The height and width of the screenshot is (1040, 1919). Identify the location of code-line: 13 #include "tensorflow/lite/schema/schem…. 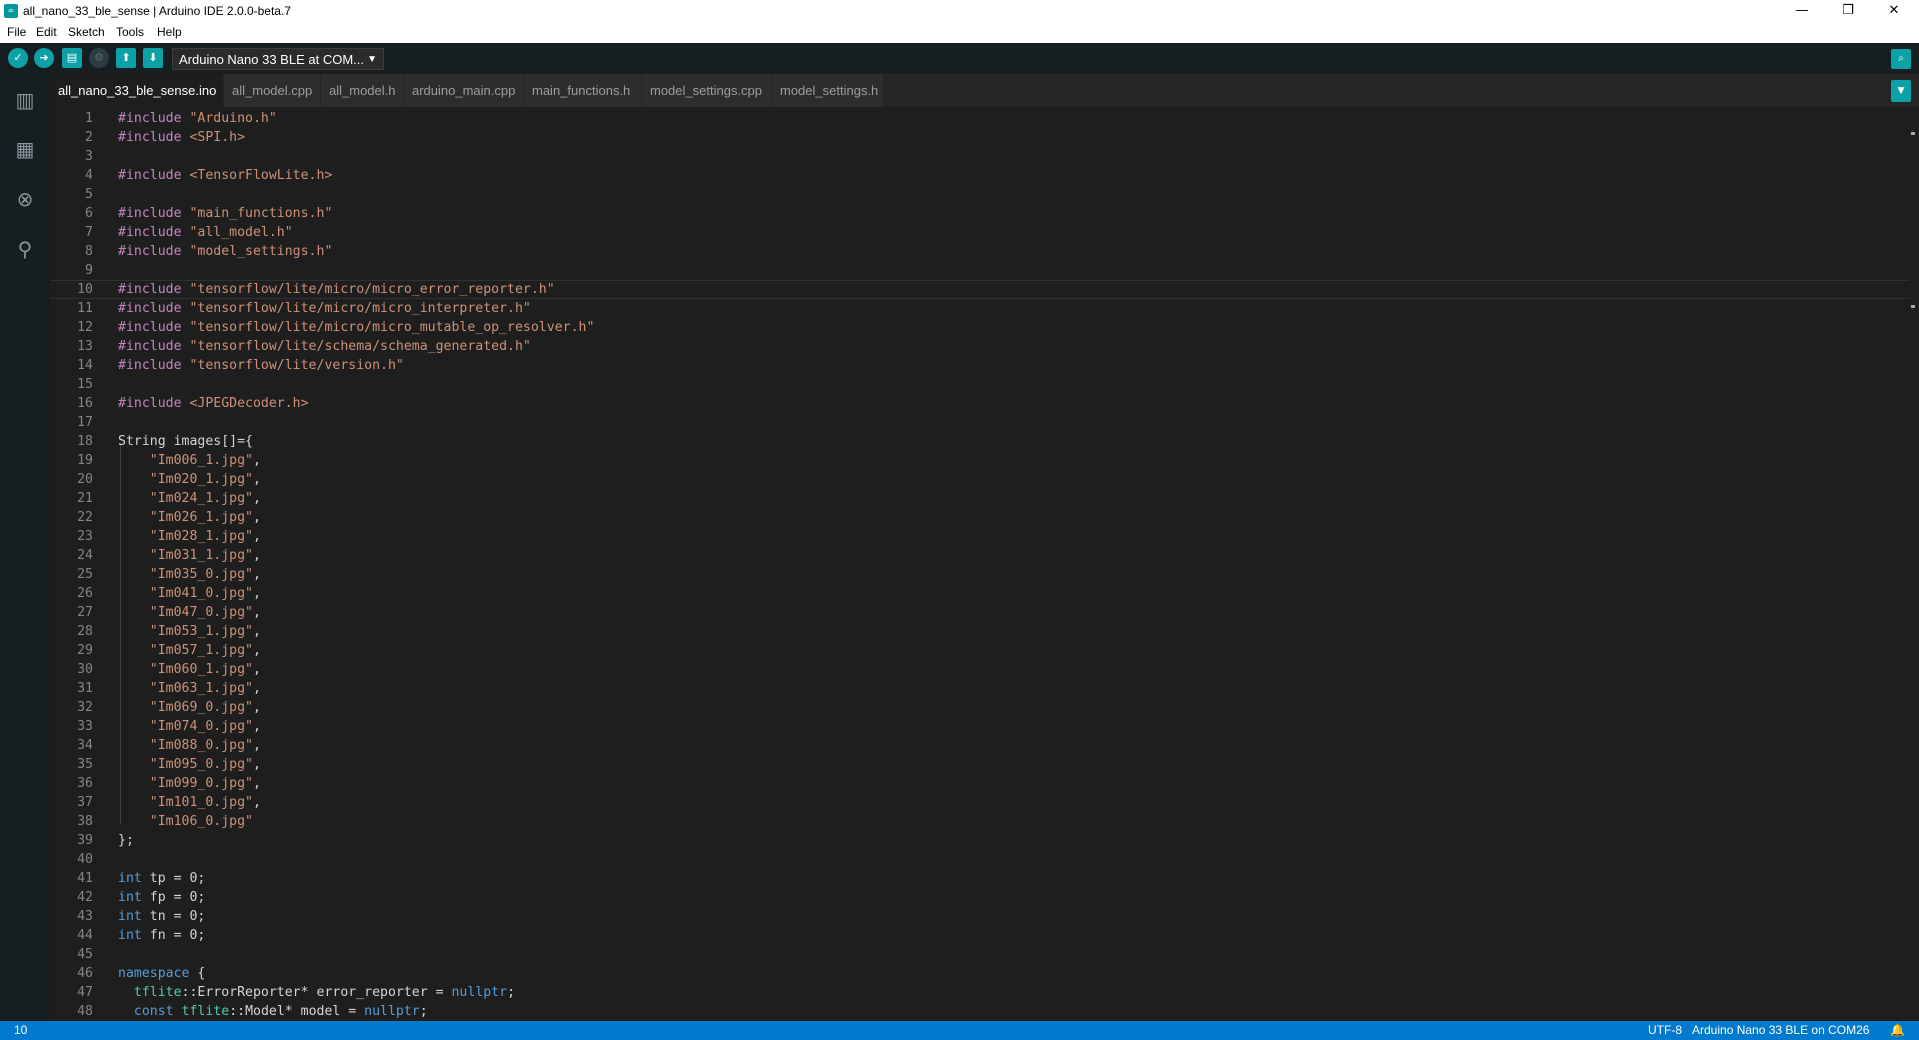
(980, 346).